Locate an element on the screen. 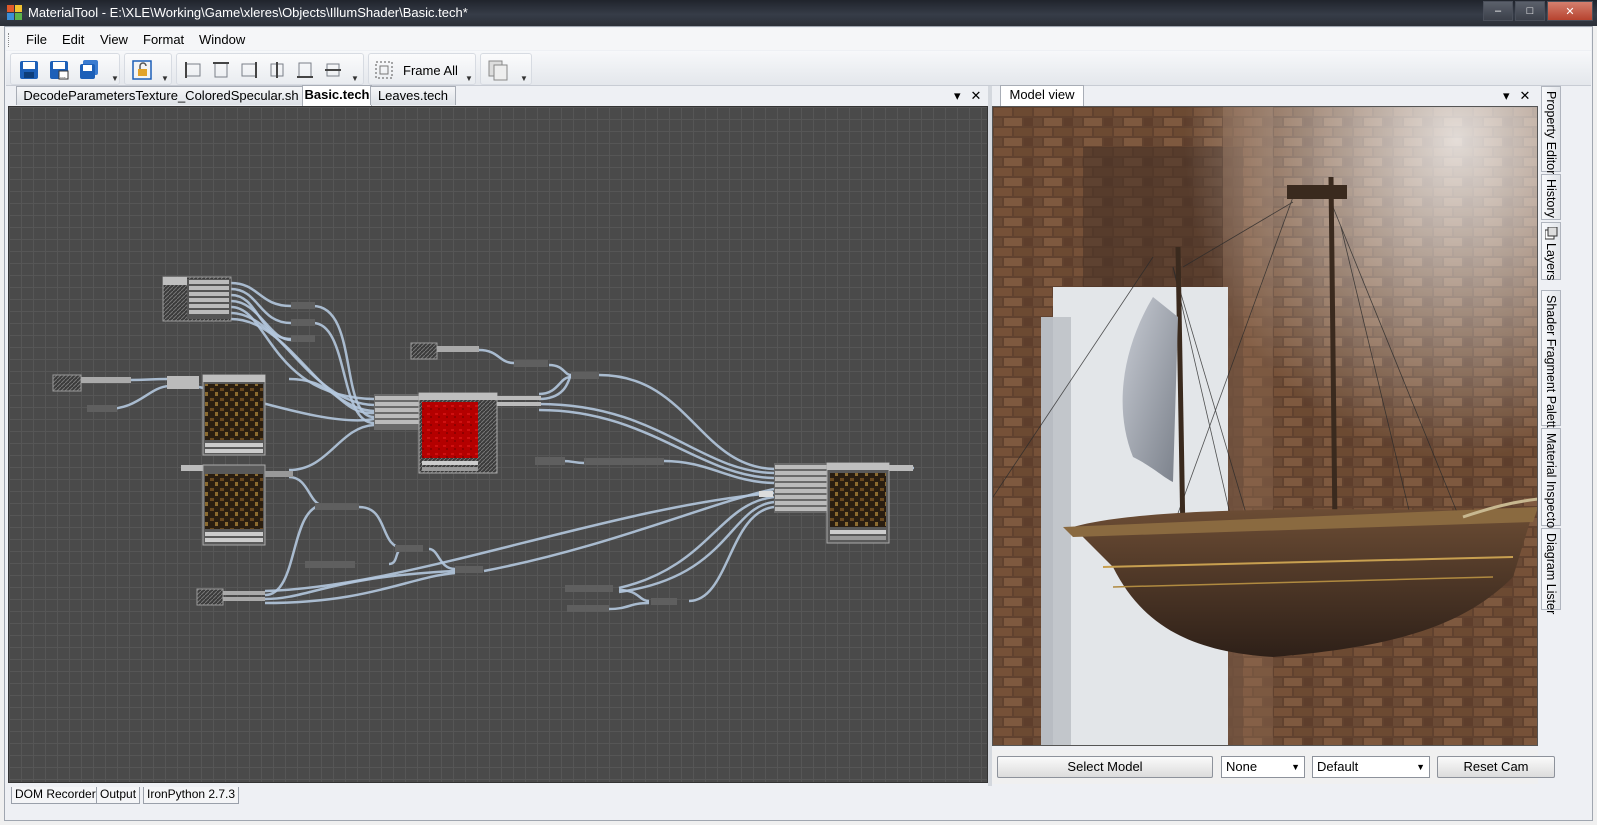  menu-bar: File Edit View Format Window is located at coordinates (798, 39).